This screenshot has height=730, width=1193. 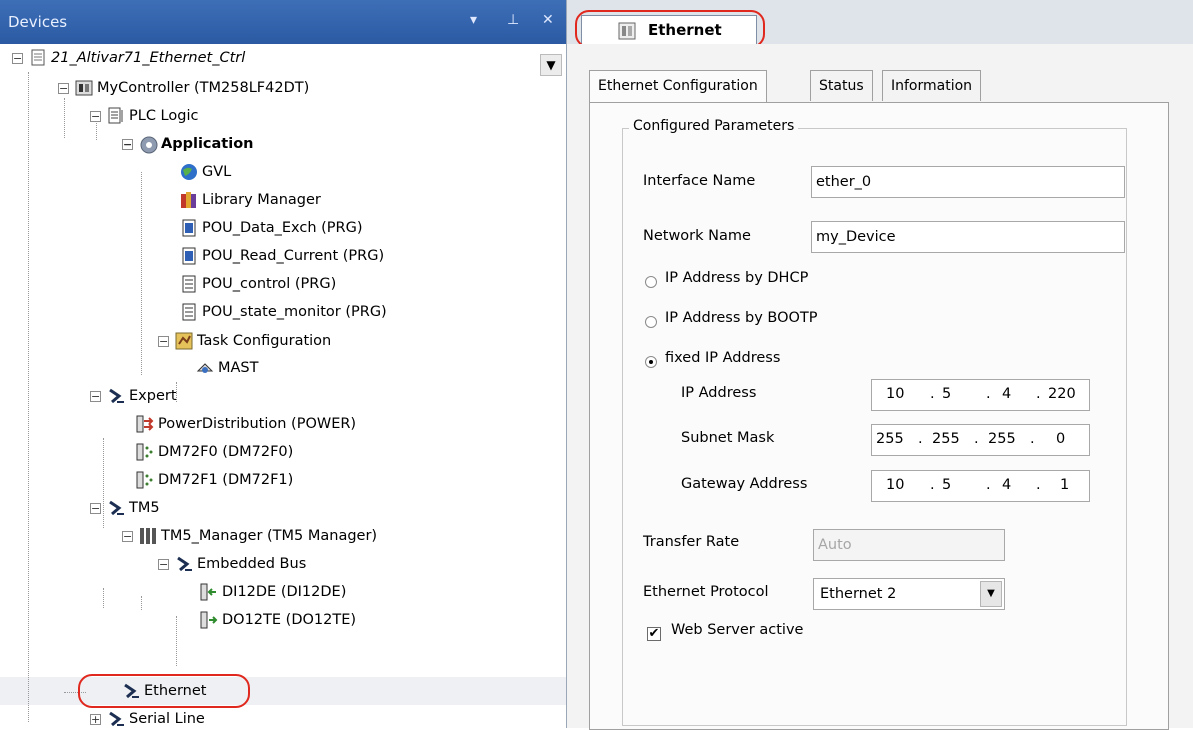 I want to click on radio-dhcp-label: IP Address by DHCP, so click(x=737, y=278).